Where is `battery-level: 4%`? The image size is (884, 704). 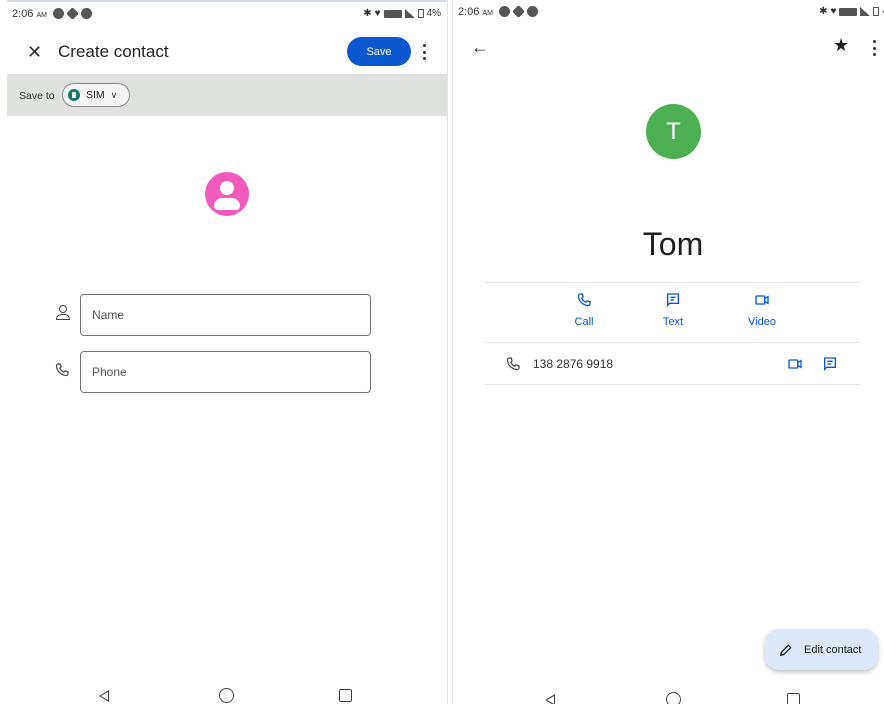 battery-level: 4% is located at coordinates (433, 13).